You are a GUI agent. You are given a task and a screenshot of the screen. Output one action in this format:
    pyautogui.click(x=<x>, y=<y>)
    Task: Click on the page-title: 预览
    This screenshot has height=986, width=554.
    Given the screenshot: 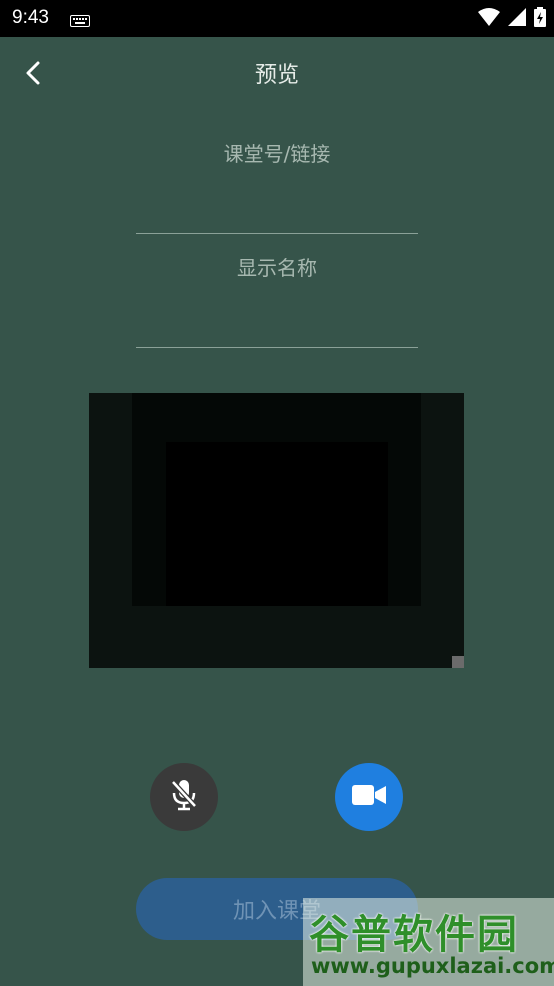 What is the action you would take?
    pyautogui.click(x=276, y=75)
    